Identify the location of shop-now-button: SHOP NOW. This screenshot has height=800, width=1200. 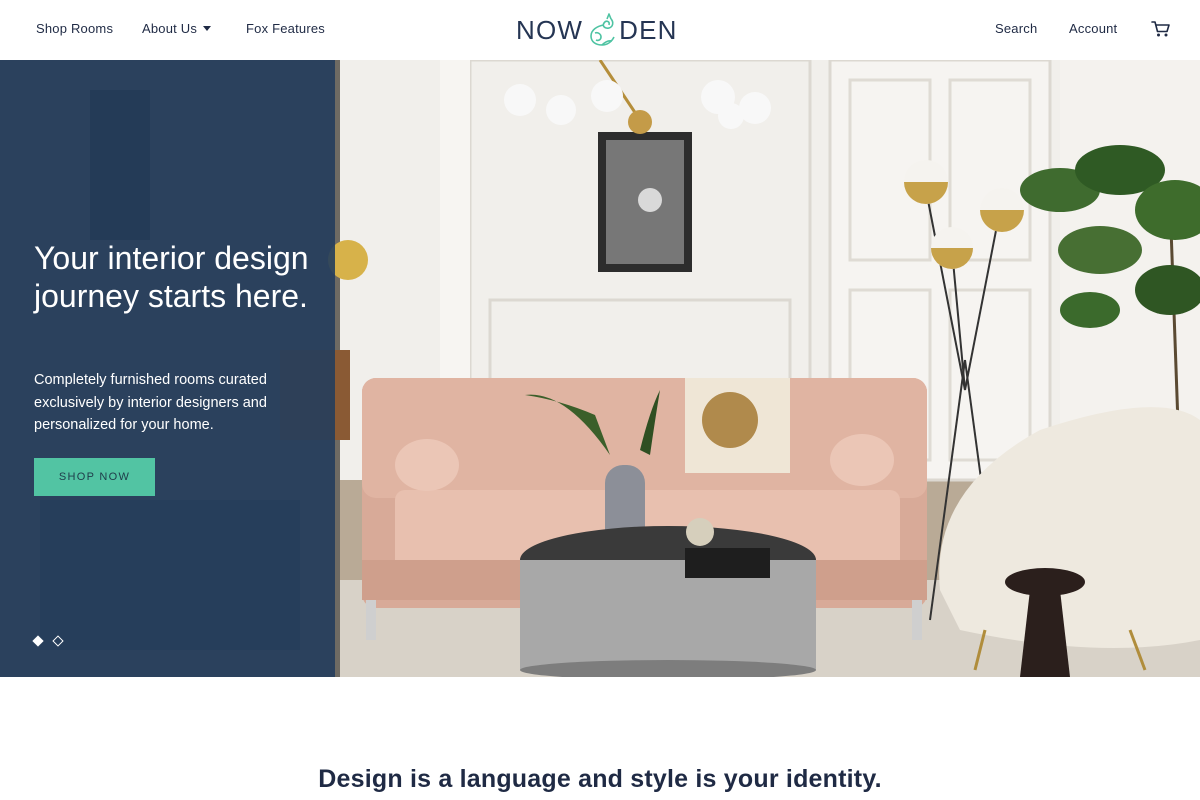
(94, 477).